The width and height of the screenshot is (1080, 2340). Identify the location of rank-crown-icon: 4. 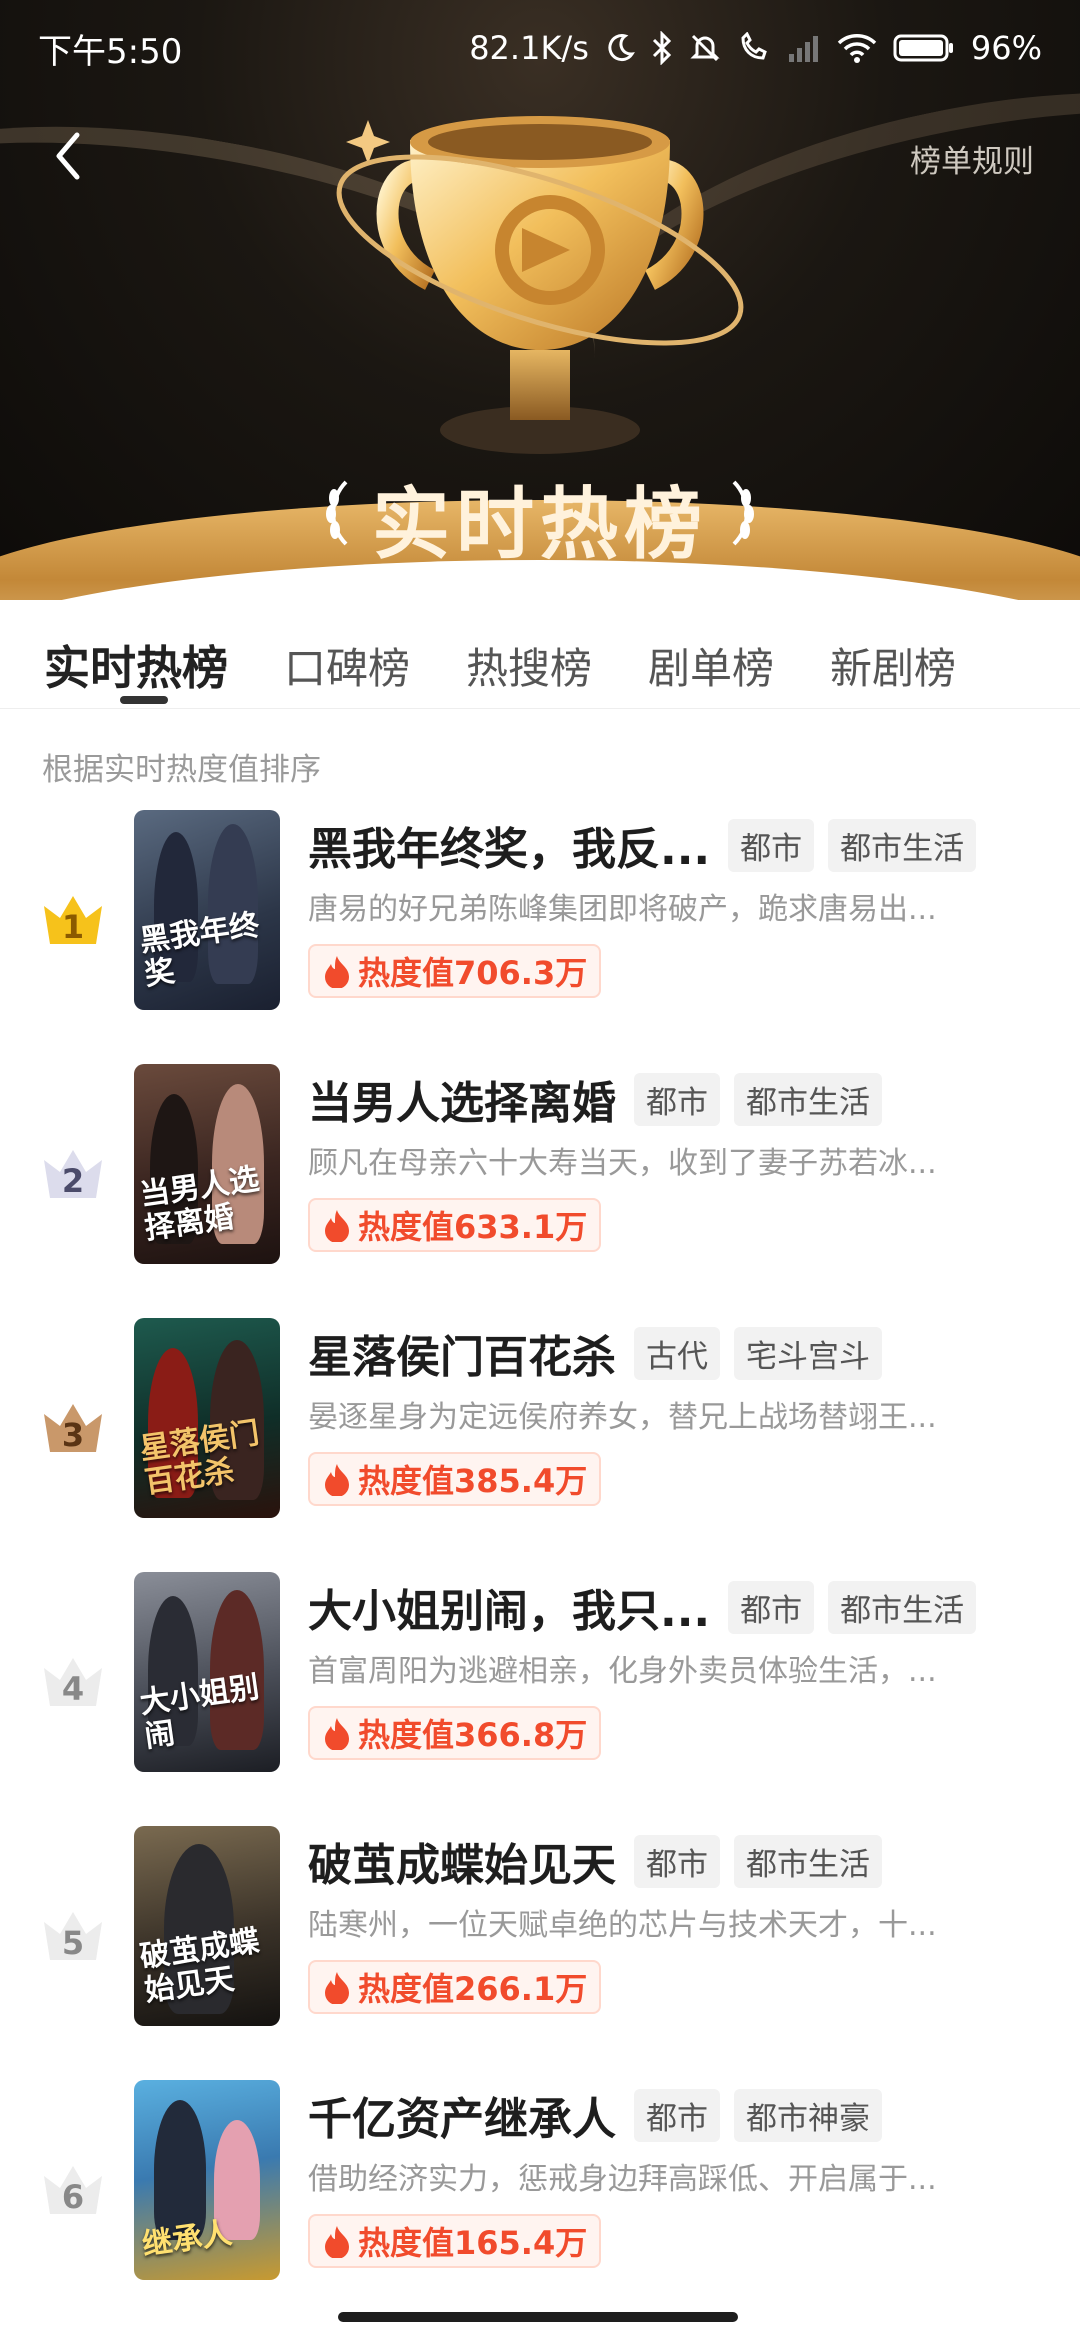
(73, 1682).